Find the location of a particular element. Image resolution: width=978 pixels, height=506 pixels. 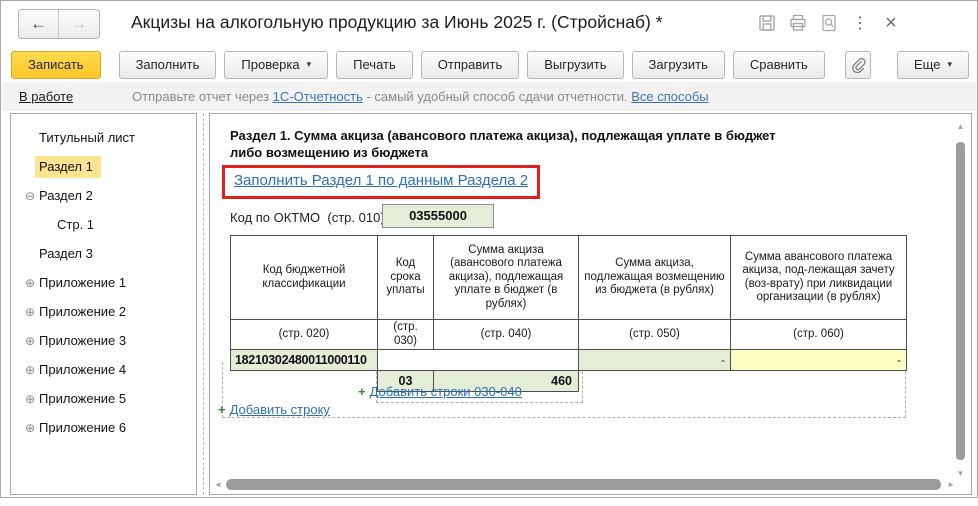

attachments-button is located at coordinates (858, 64).